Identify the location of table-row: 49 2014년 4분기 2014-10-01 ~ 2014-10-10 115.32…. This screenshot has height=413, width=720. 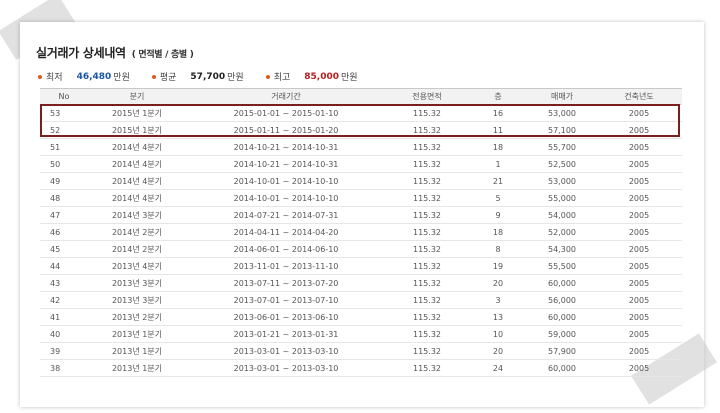
(361, 181).